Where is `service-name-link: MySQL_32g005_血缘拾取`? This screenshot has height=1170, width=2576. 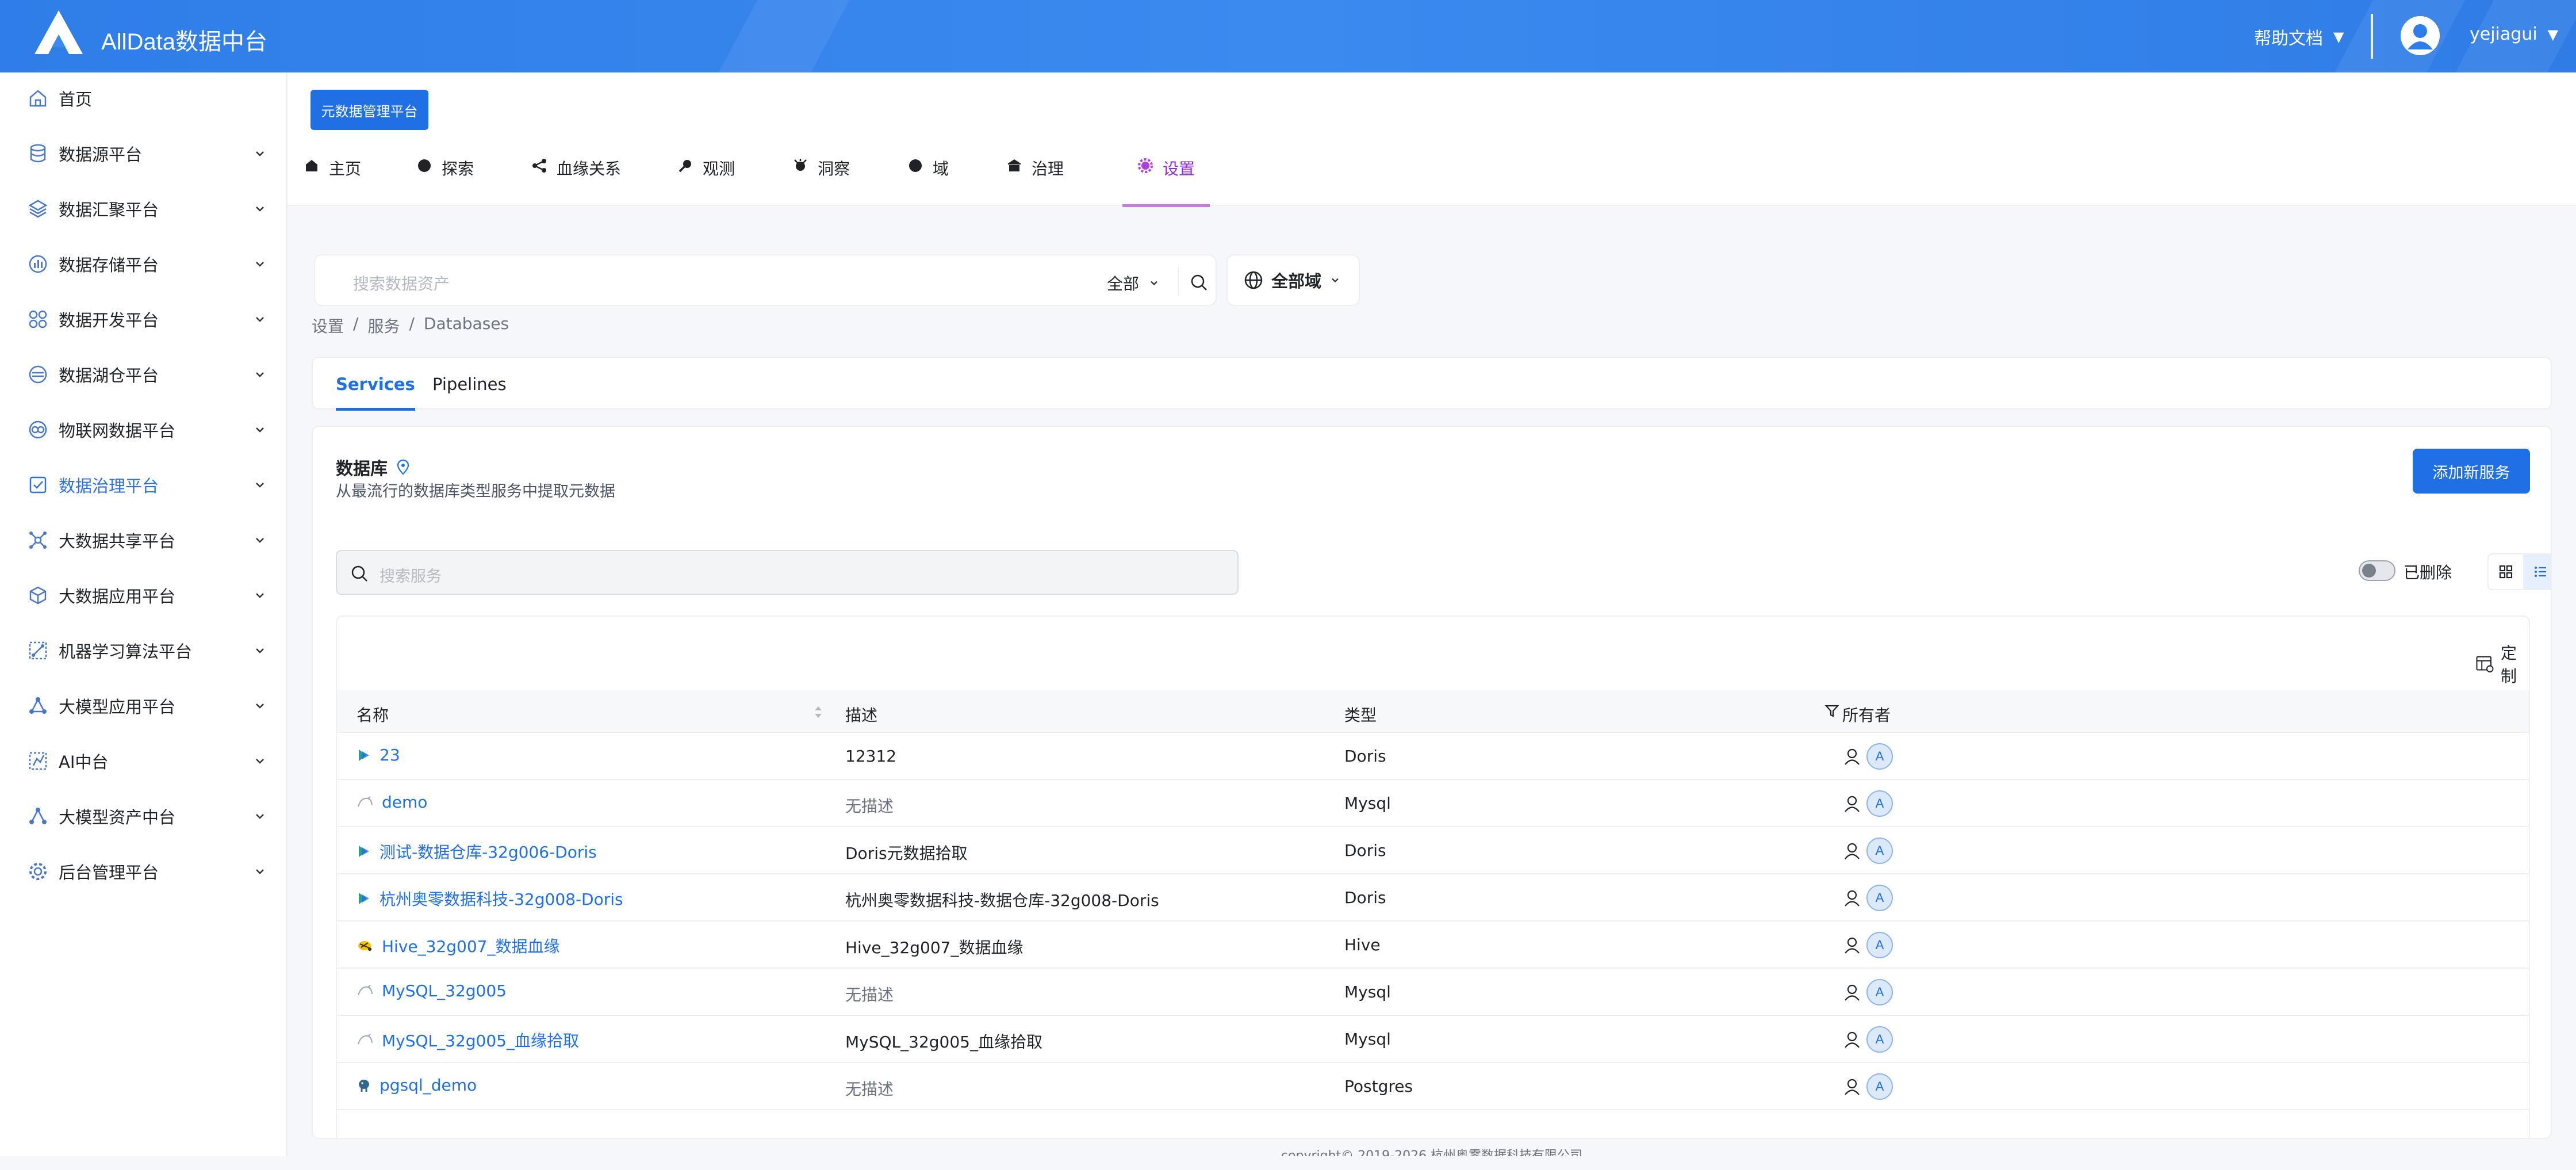
service-name-link: MySQL_32g005_血缘拾取 is located at coordinates (467, 1040).